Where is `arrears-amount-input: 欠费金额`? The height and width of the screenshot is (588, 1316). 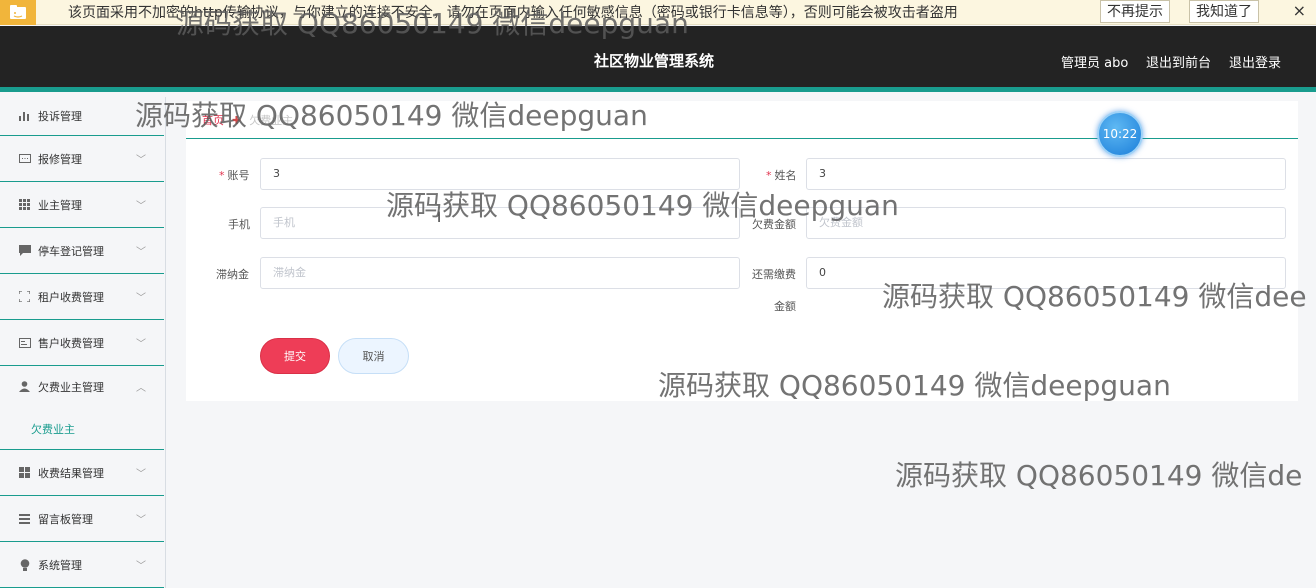 arrears-amount-input: 欠费金额 is located at coordinates (1046, 223).